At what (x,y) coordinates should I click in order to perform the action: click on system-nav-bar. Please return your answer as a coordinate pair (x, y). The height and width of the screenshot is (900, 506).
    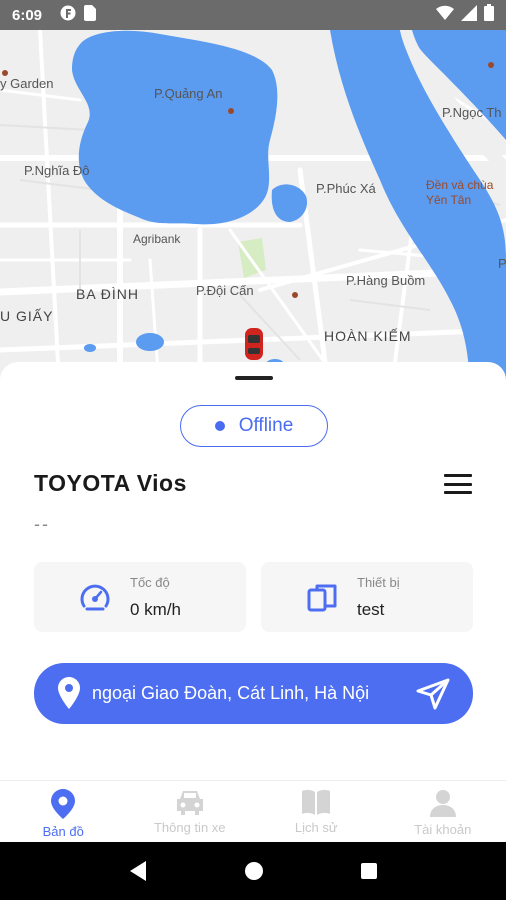
    Looking at the image, I should click on (253, 871).